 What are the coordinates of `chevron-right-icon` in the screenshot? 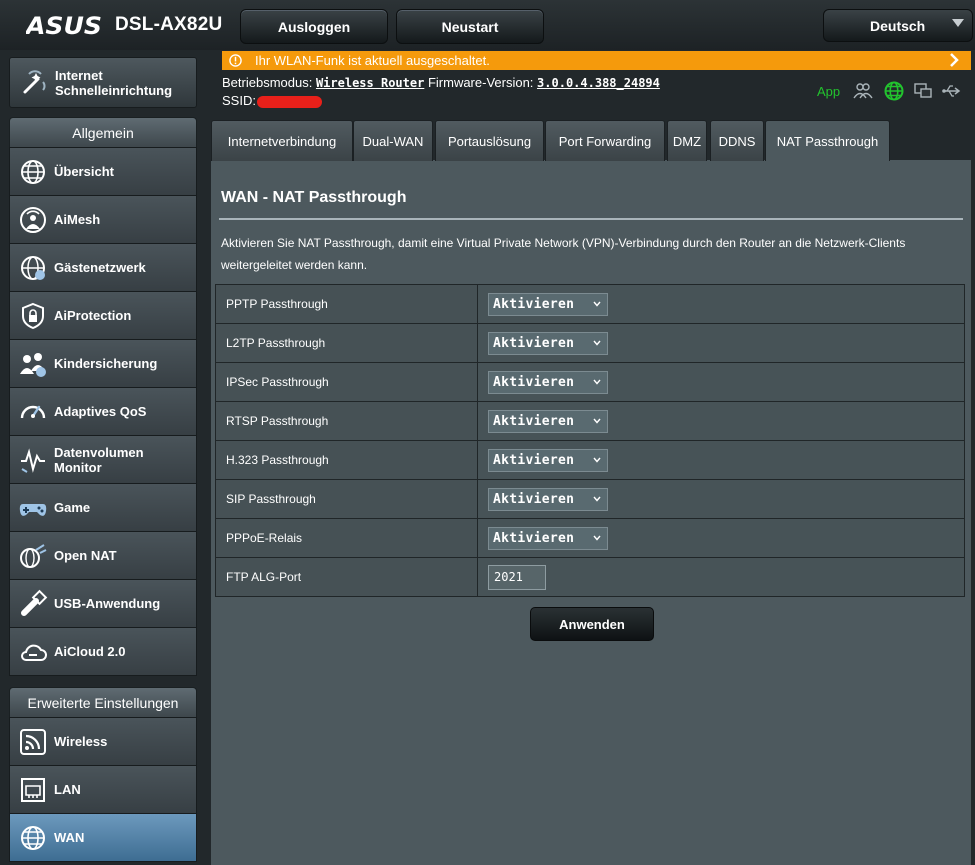 It's located at (954, 60).